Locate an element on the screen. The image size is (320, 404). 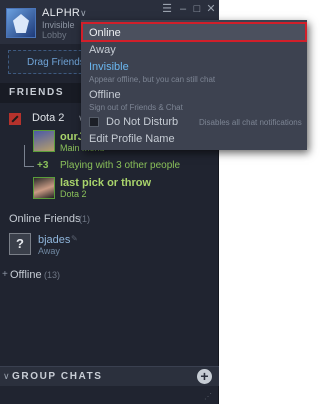
menu-item-description: Appear offline, but you can still chat is located at coordinates (152, 79).